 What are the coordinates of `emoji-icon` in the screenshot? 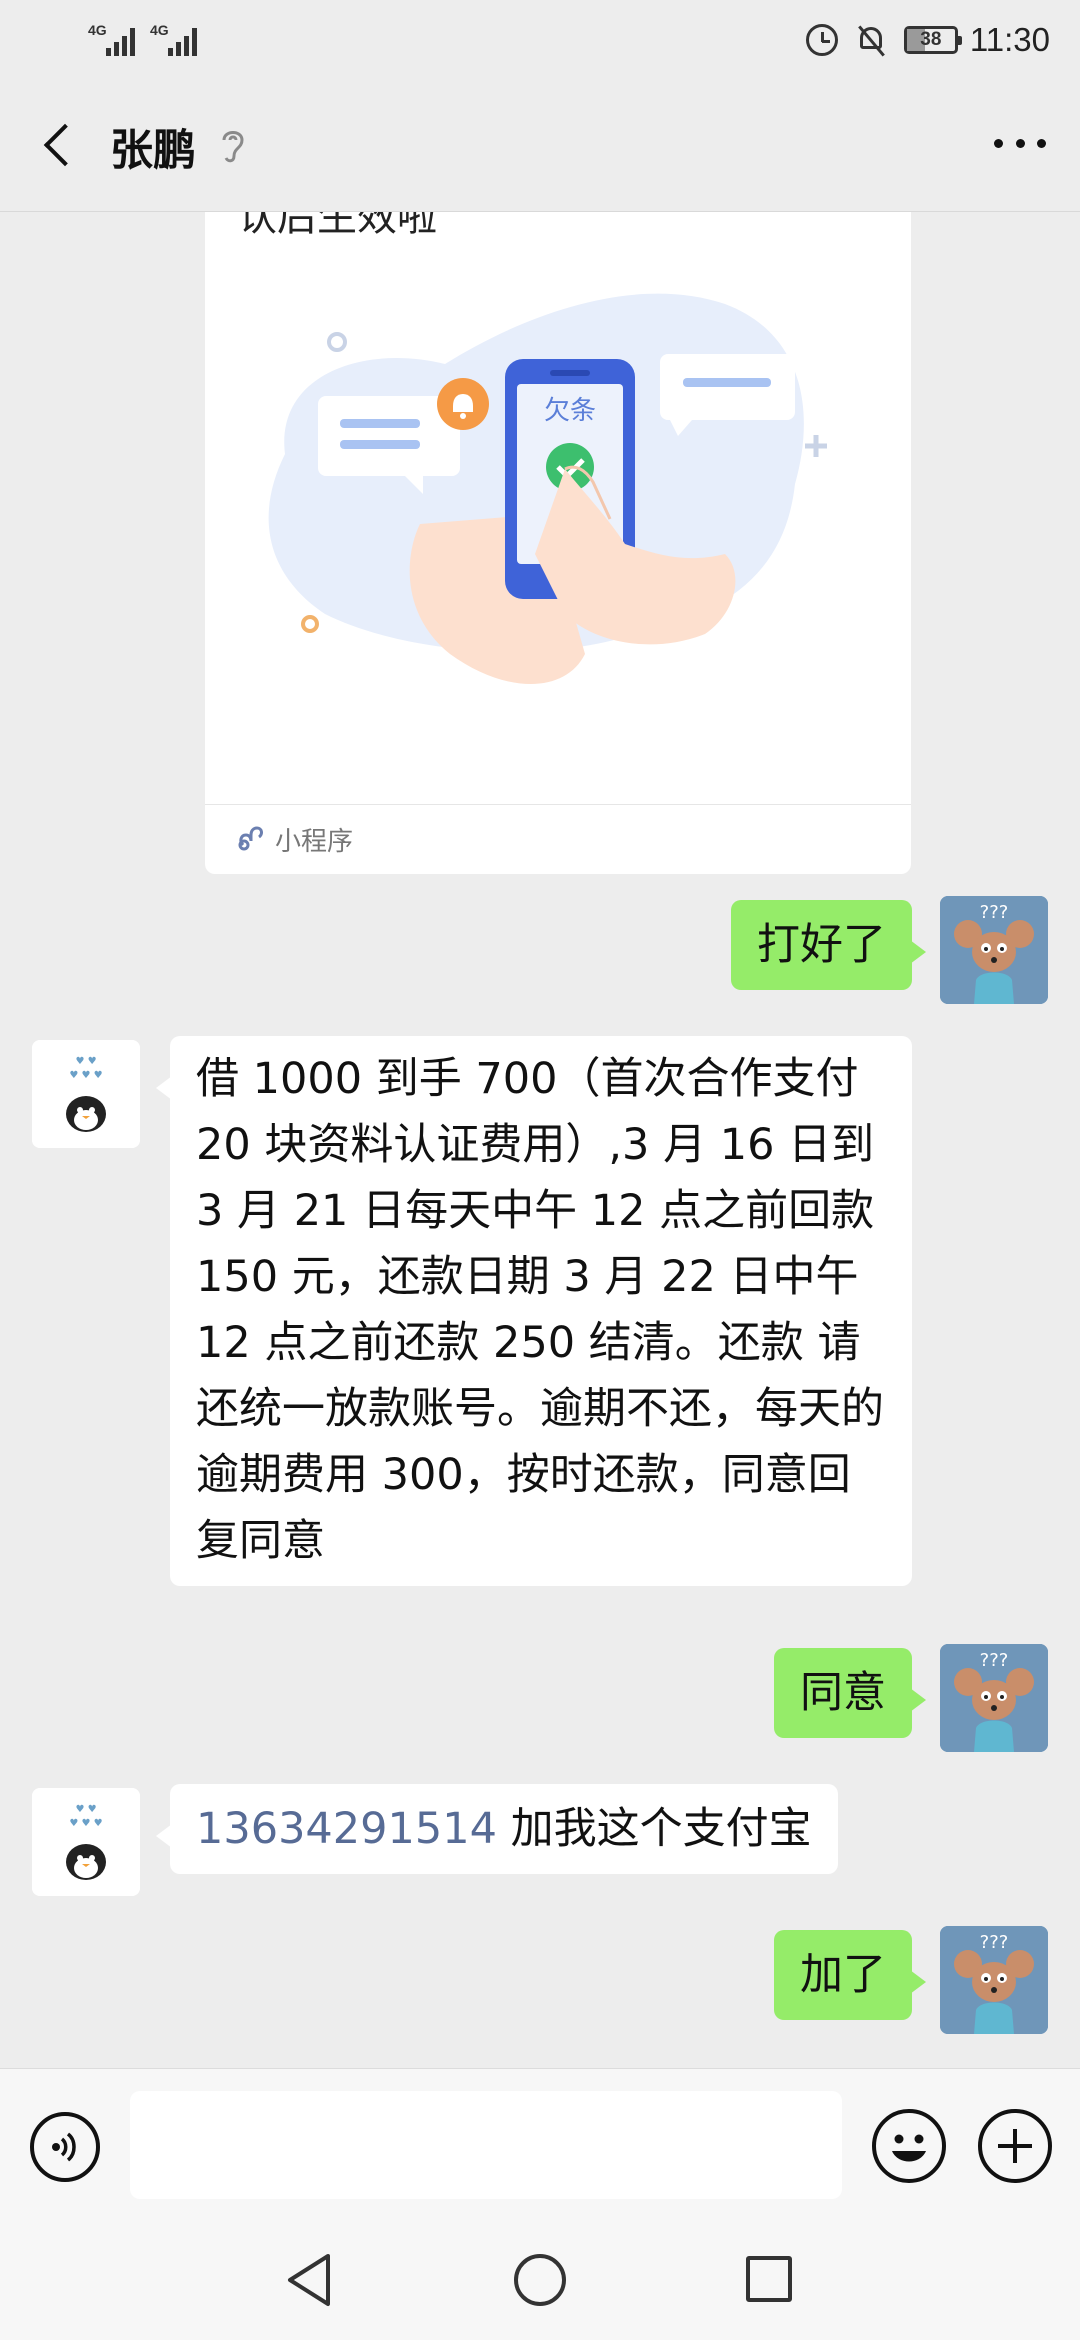 It's located at (909, 2146).